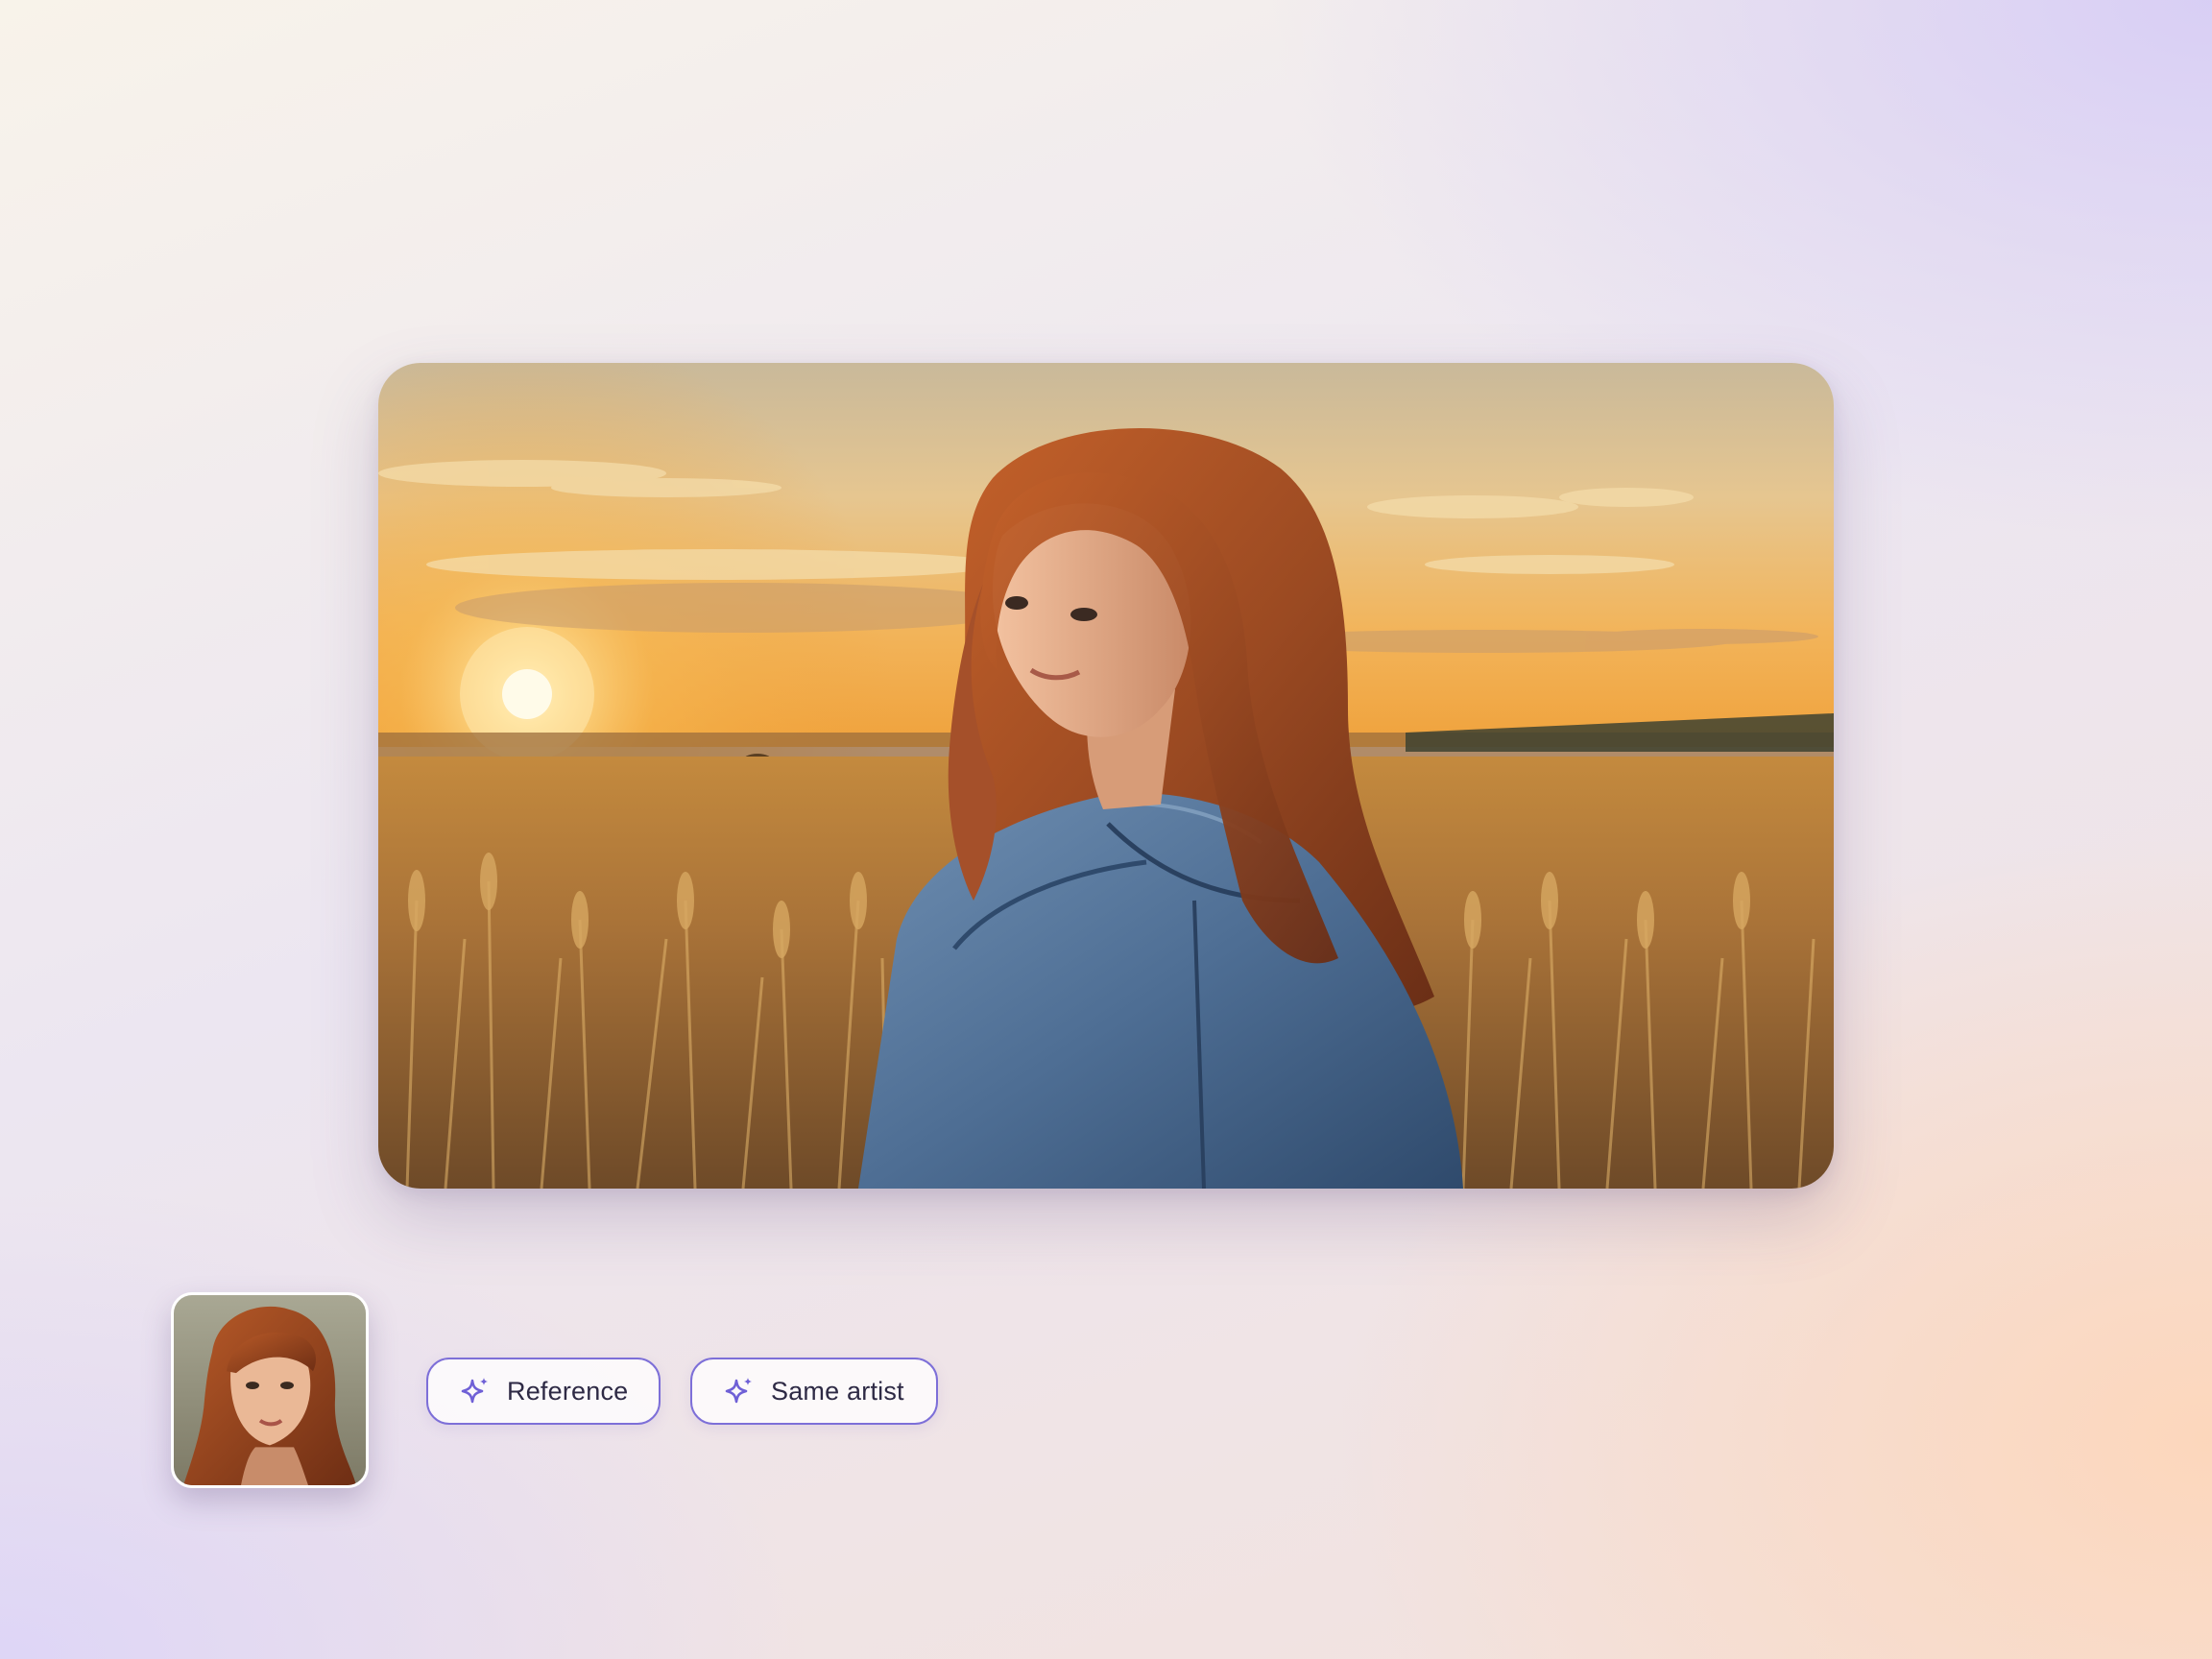 The image size is (2212, 1659). What do you see at coordinates (837, 1391) in the screenshot?
I see `same-artist-button-label: Same artist` at bounding box center [837, 1391].